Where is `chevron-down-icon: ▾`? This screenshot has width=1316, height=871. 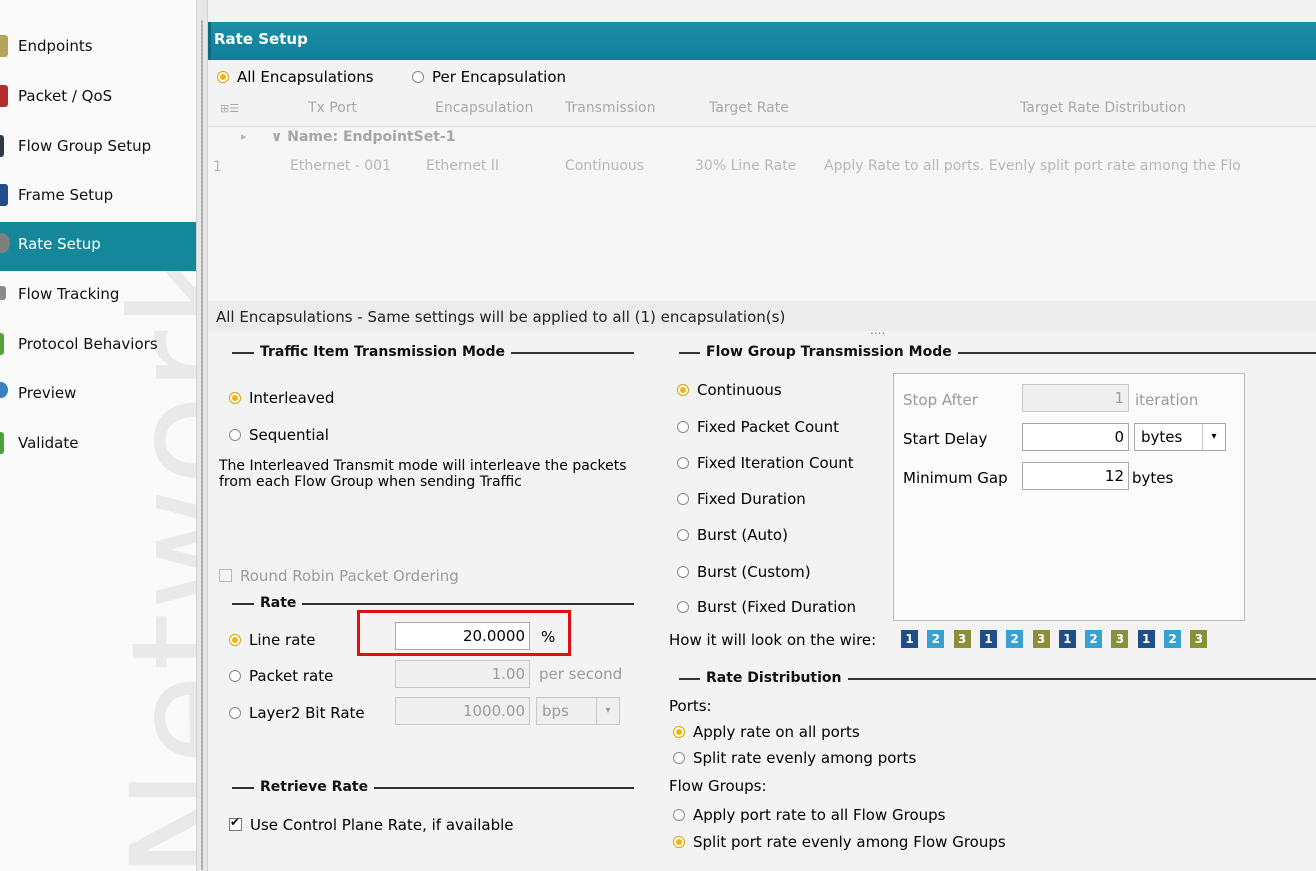
chevron-down-icon: ▾ is located at coordinates (607, 711).